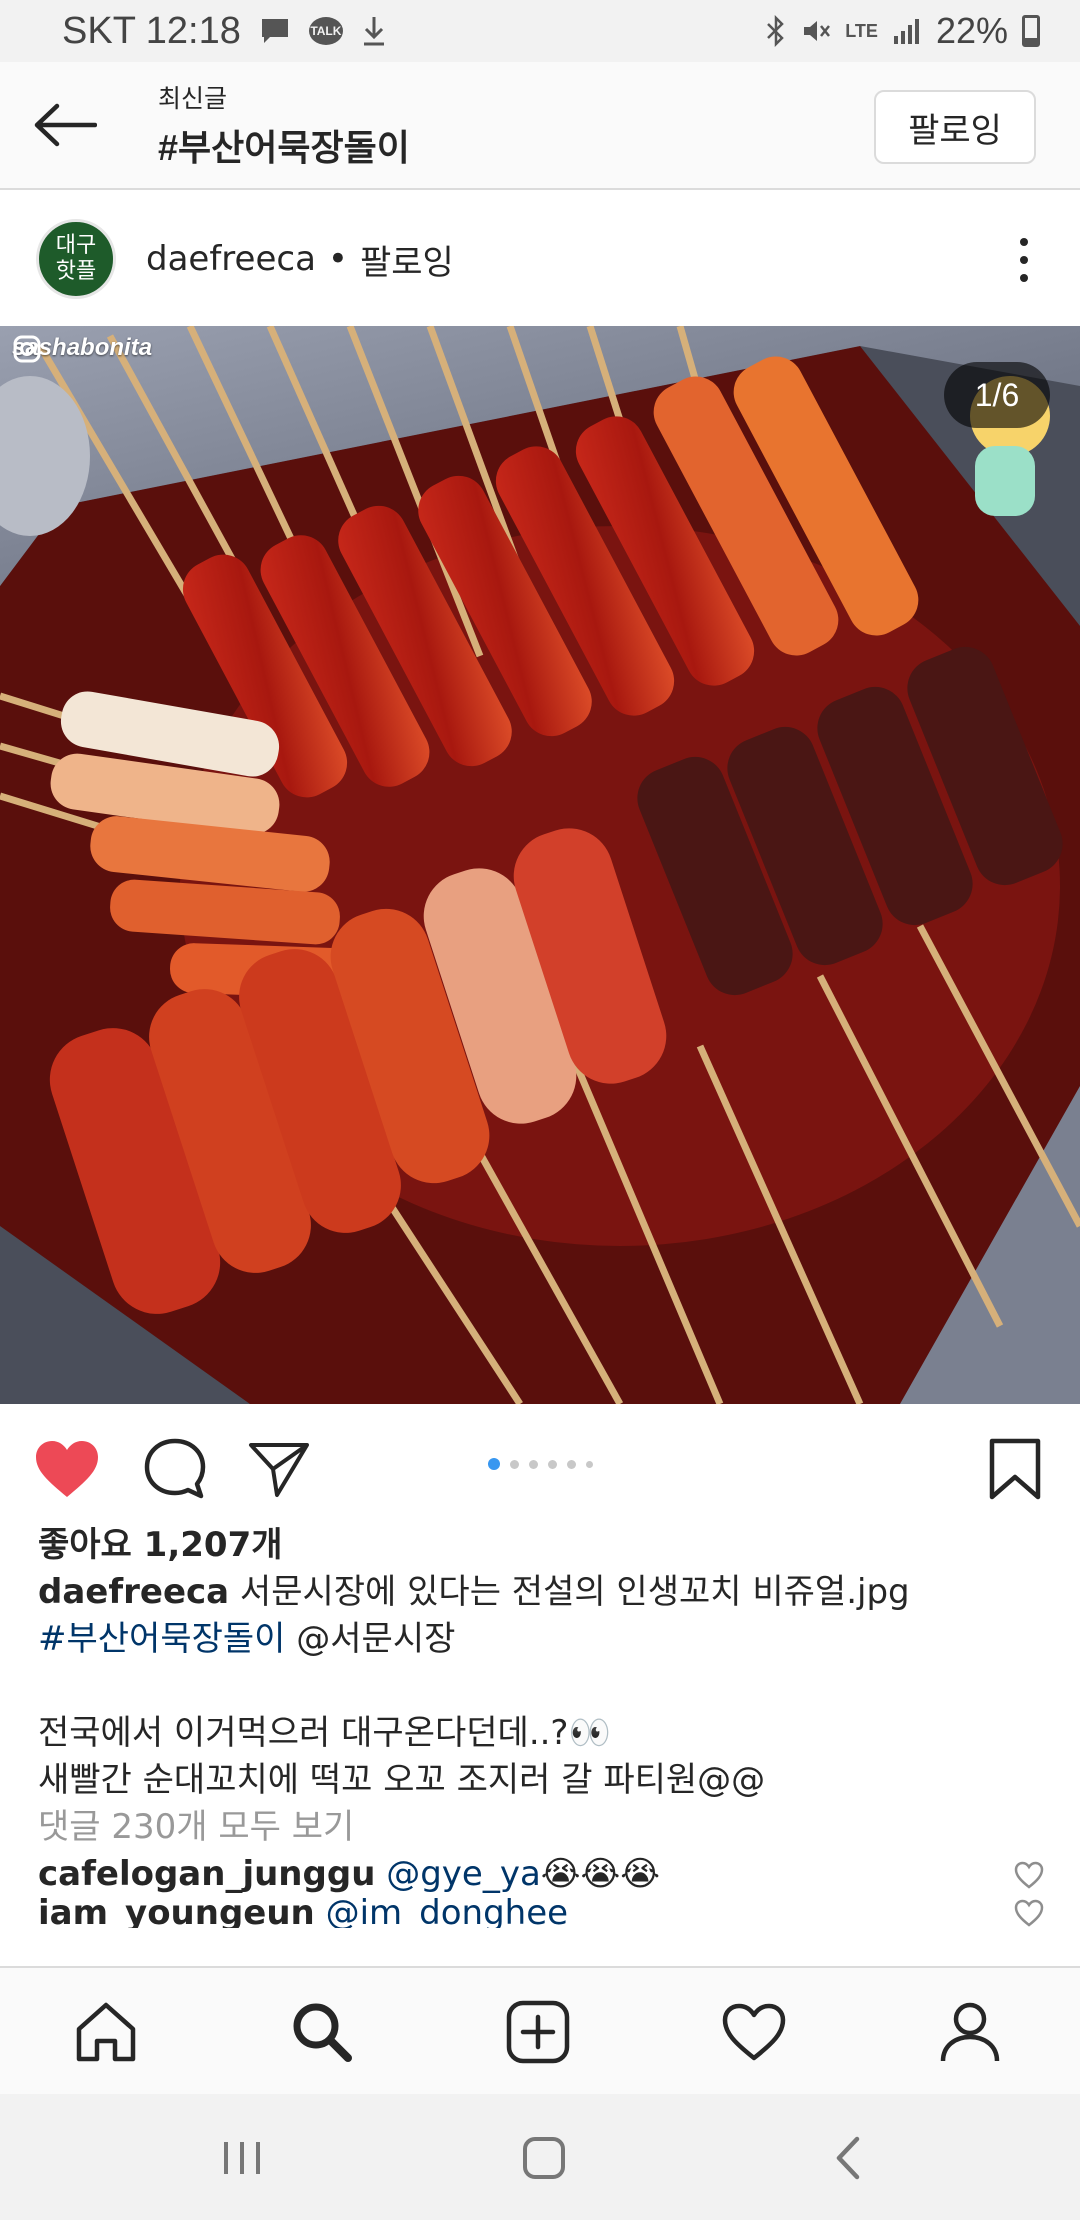 The width and height of the screenshot is (1080, 2220). I want to click on bluetooth-icon, so click(776, 31).